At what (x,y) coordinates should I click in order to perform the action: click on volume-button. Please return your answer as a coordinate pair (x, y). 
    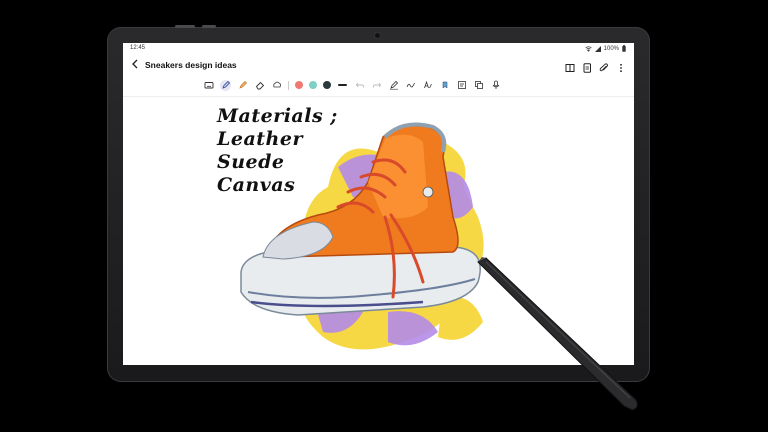
    Looking at the image, I should click on (185, 26).